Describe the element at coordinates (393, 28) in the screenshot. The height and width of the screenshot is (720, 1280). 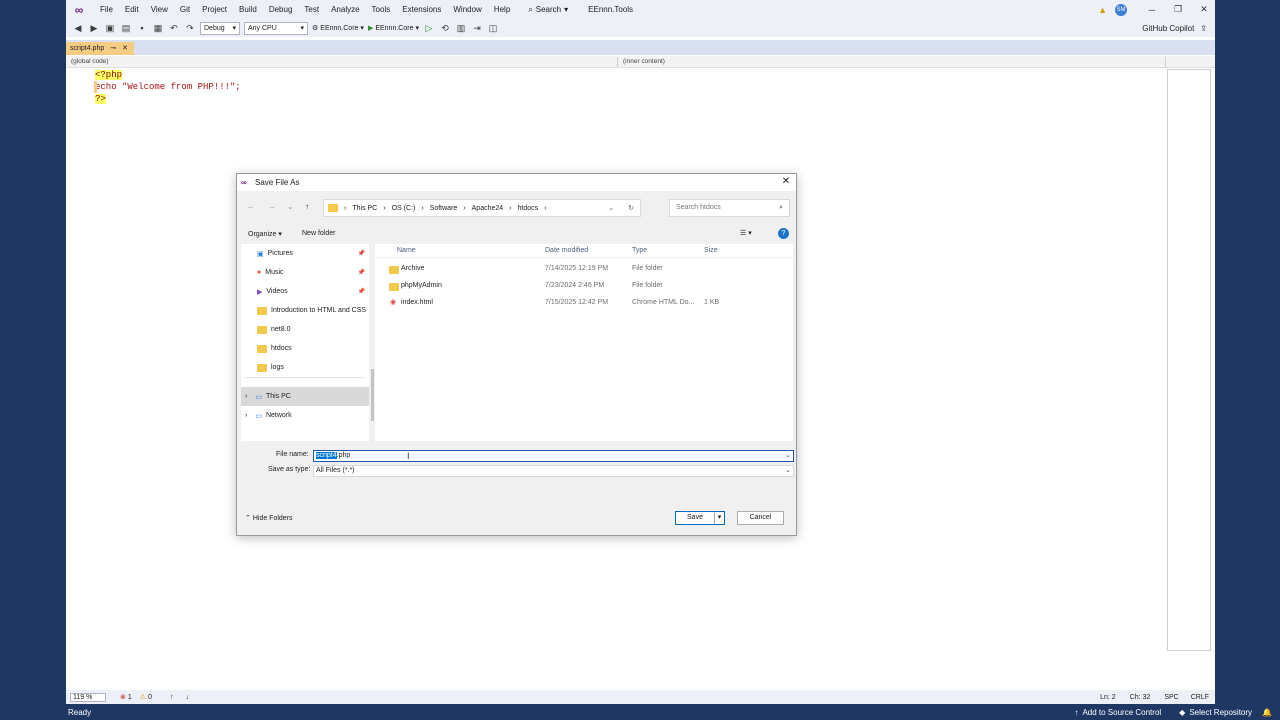
I see `run-button: ▶ EEnnn.Core ▾` at that location.